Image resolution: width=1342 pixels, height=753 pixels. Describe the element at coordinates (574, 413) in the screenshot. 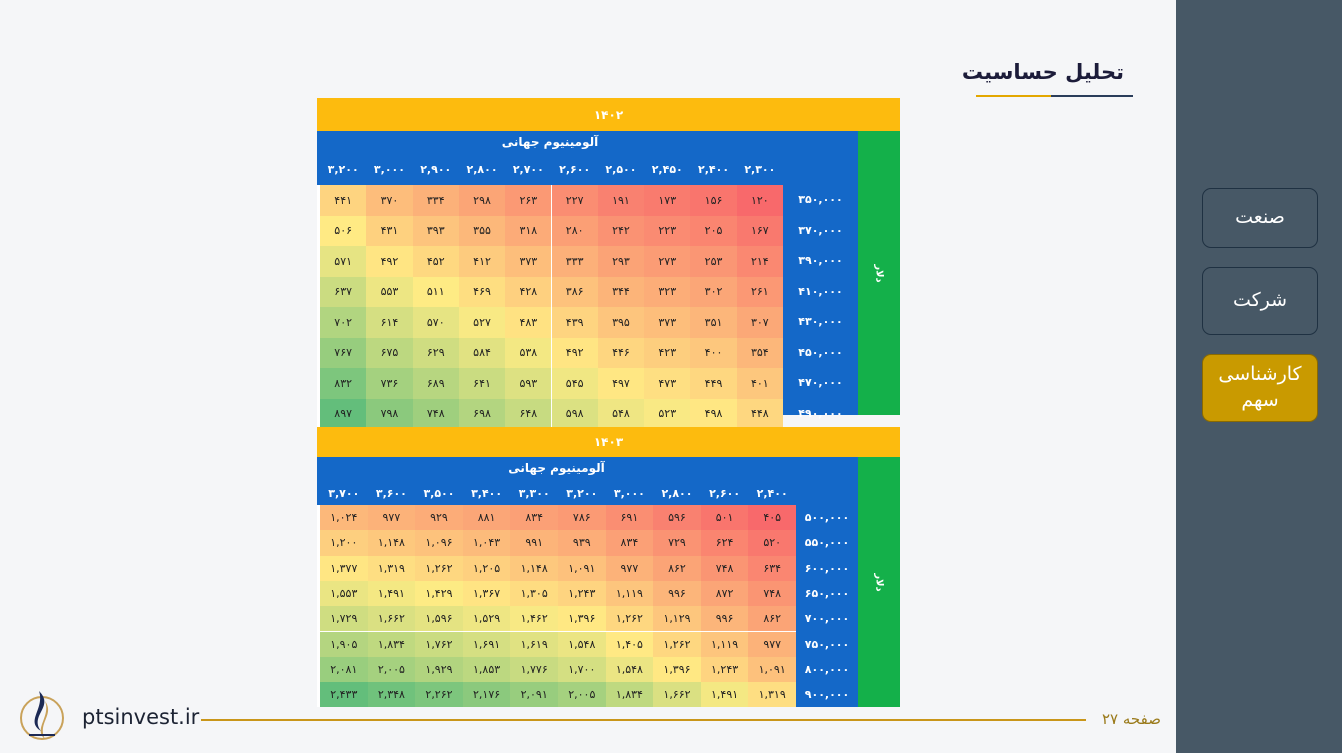

I see `table-cell: ۵۹۸` at that location.